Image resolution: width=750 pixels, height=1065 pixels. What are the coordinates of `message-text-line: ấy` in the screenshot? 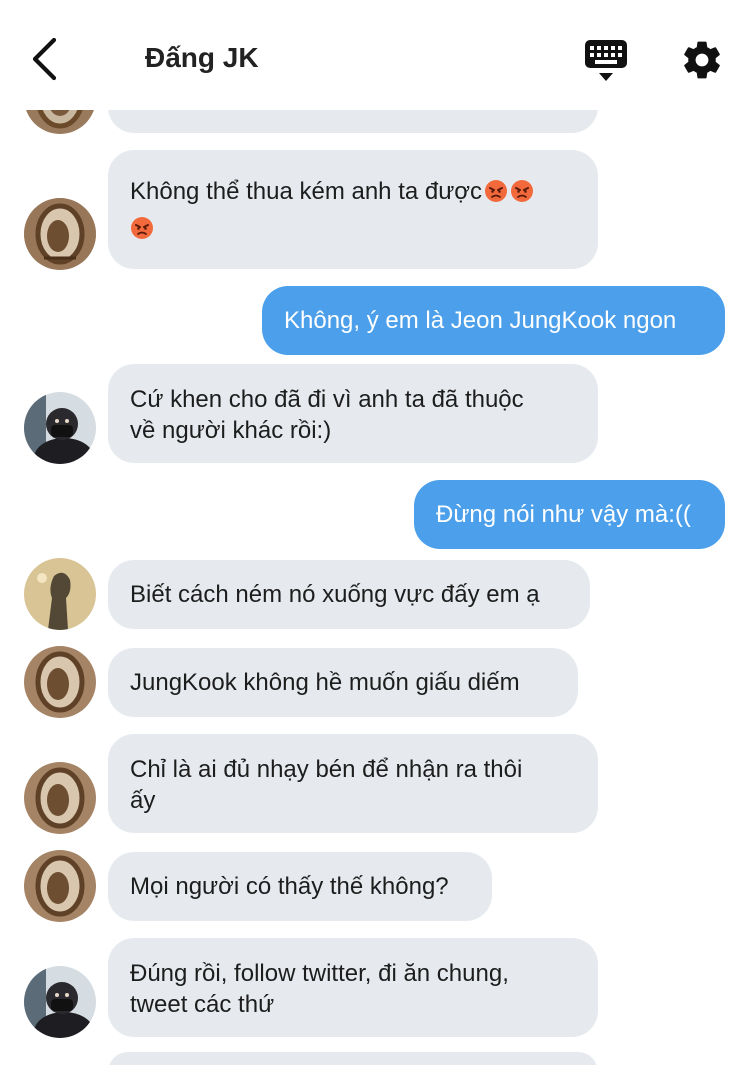 It's located at (143, 800).